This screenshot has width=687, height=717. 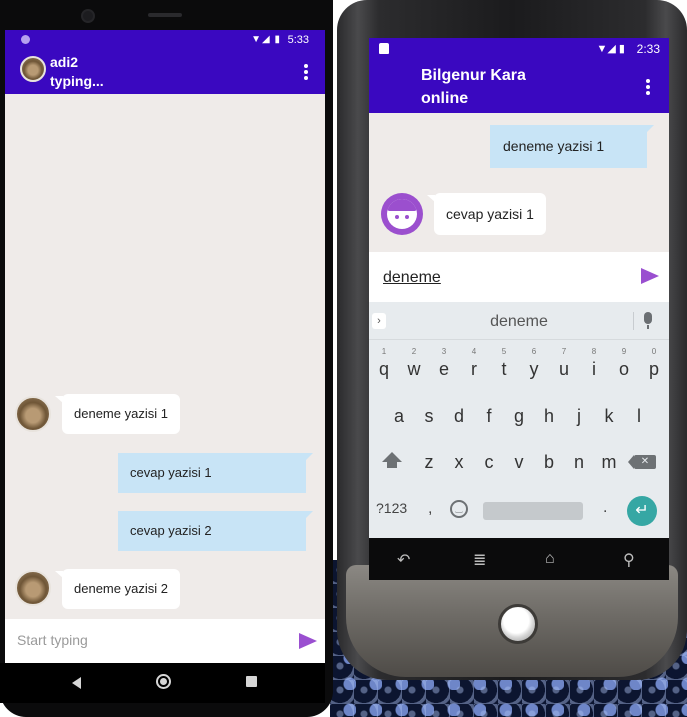 I want to click on incoming-message: cevap yazisi 1, so click(x=486, y=214).